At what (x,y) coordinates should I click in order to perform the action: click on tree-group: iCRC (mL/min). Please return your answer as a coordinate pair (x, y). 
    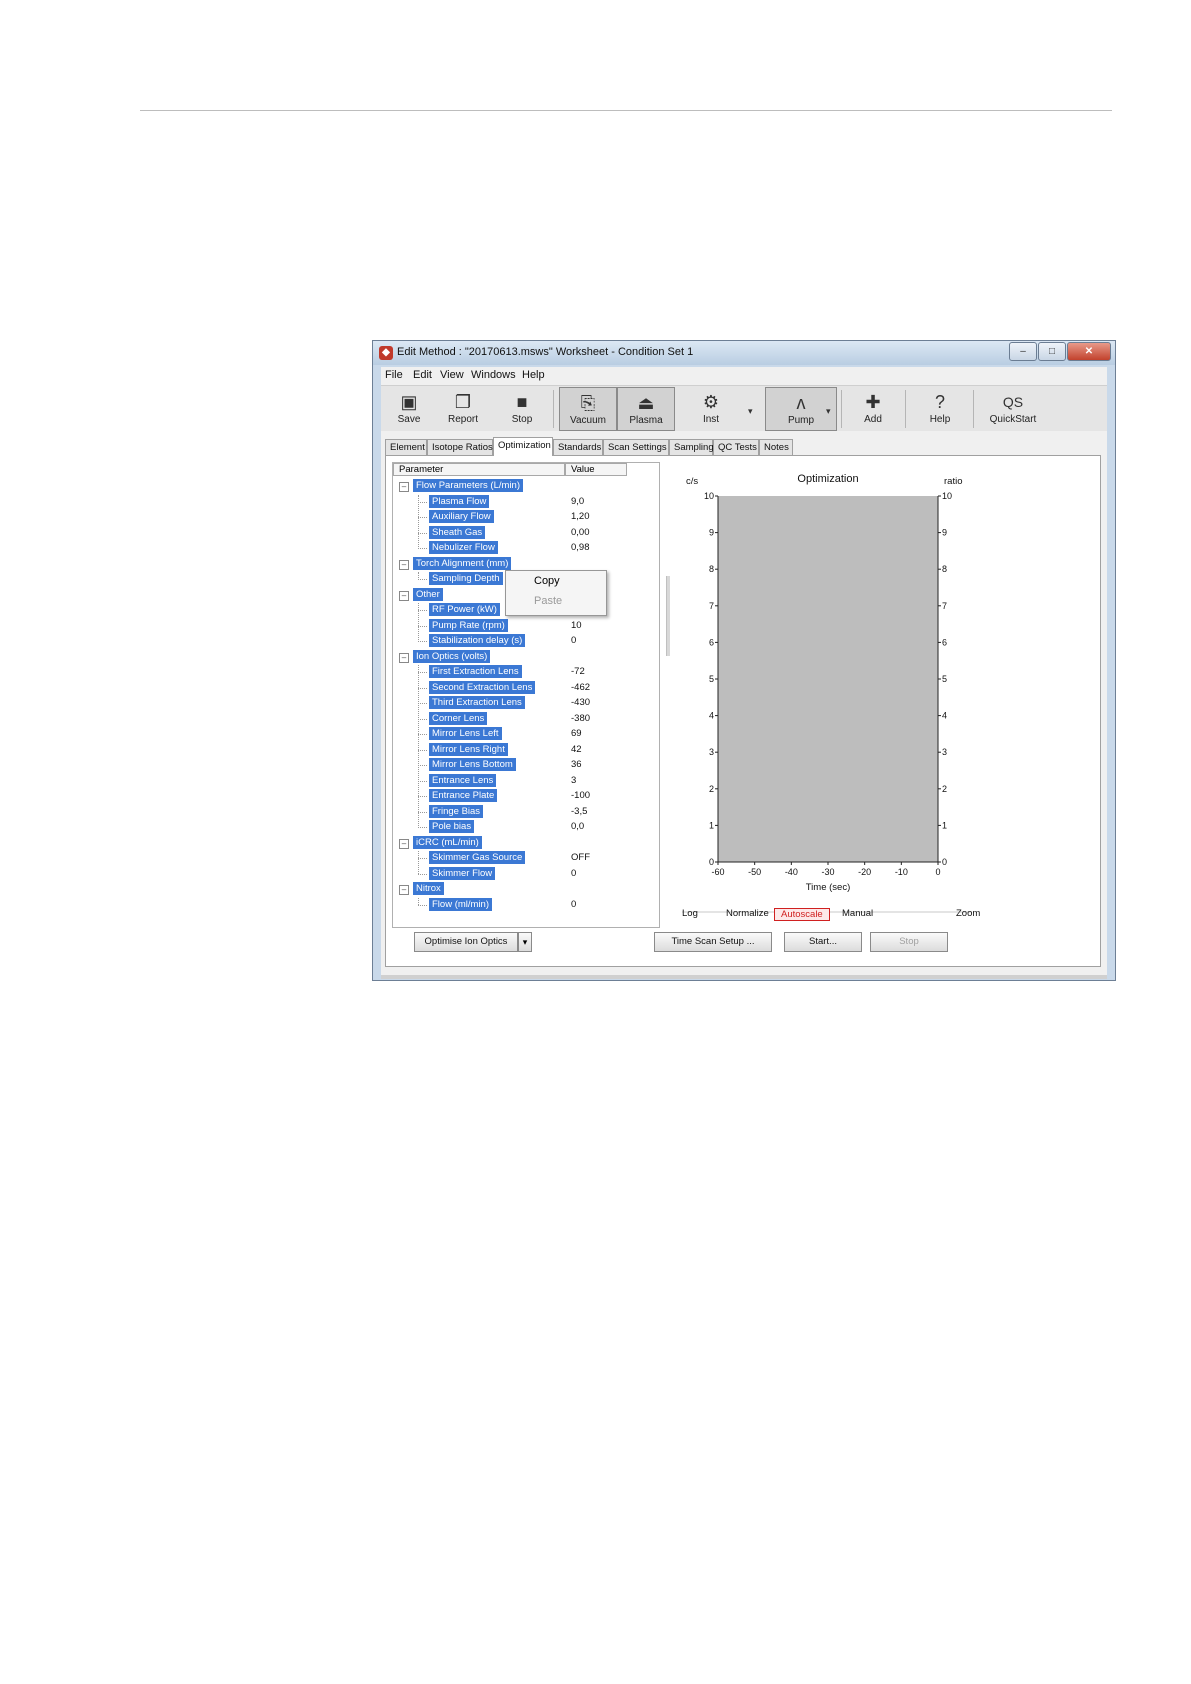
    Looking at the image, I should click on (447, 843).